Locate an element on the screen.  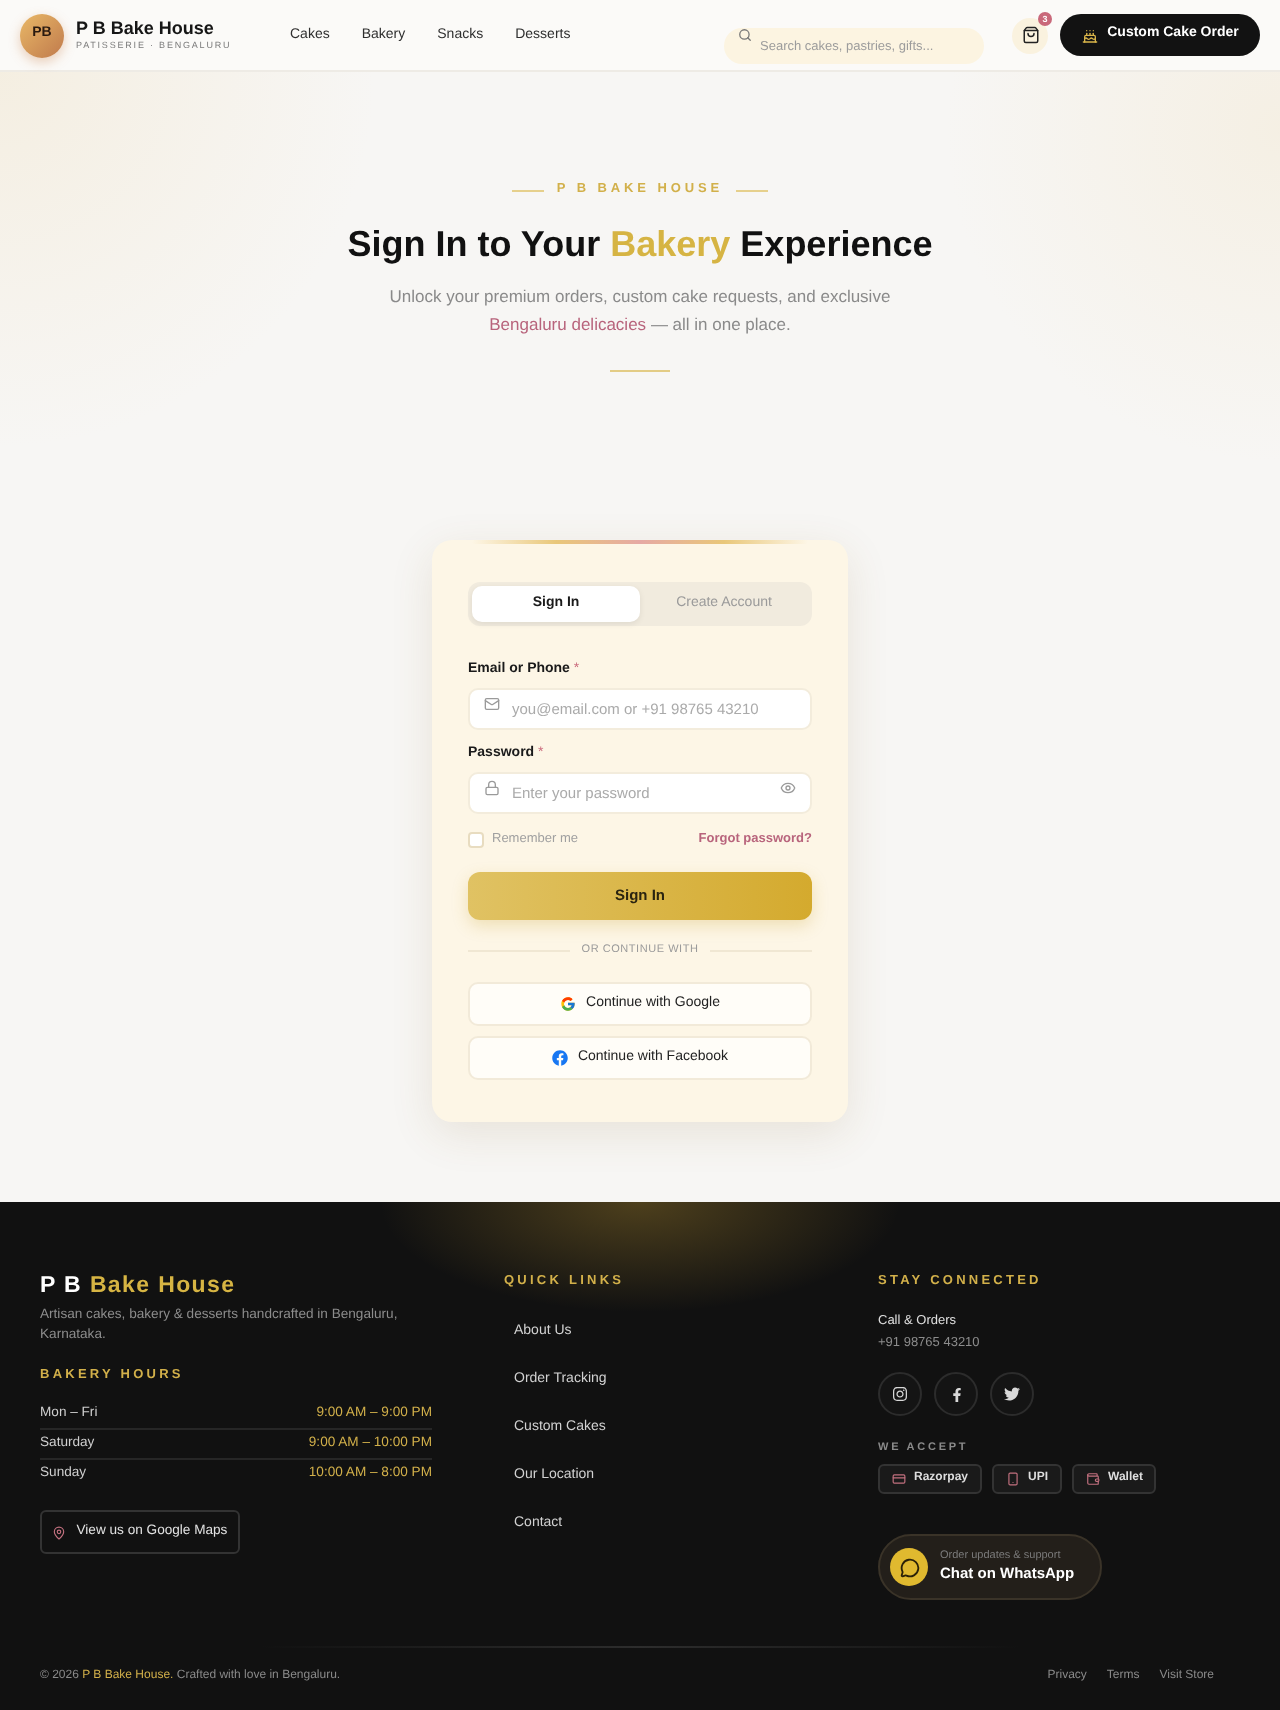
brand-name: P B Bake House is located at coordinates (146, 28).